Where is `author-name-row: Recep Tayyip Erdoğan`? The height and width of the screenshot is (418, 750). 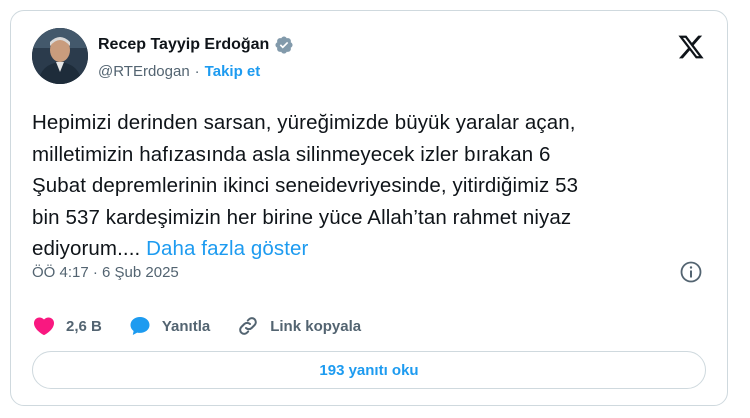
author-name-row: Recep Tayyip Erdoğan is located at coordinates (196, 45).